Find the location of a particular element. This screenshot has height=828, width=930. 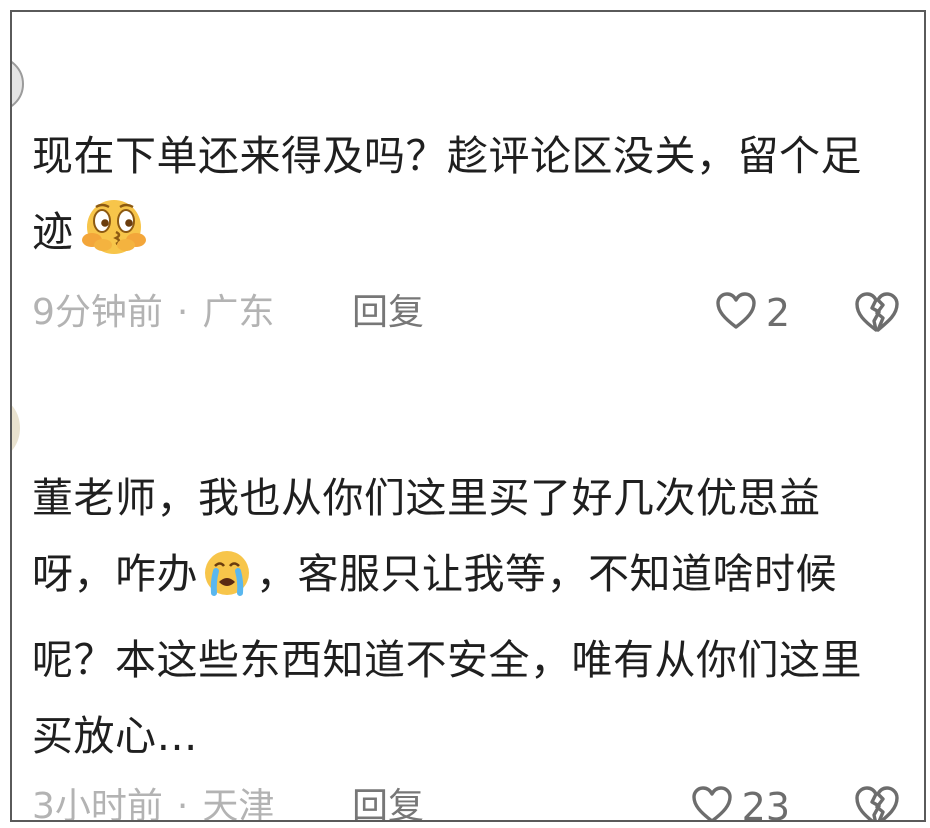

comment-time: 3小时前 is located at coordinates (97, 804).